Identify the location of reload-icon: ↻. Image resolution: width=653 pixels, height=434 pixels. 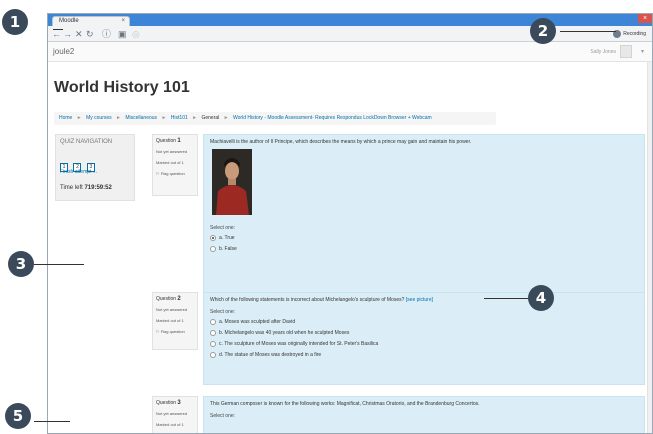
(90, 34).